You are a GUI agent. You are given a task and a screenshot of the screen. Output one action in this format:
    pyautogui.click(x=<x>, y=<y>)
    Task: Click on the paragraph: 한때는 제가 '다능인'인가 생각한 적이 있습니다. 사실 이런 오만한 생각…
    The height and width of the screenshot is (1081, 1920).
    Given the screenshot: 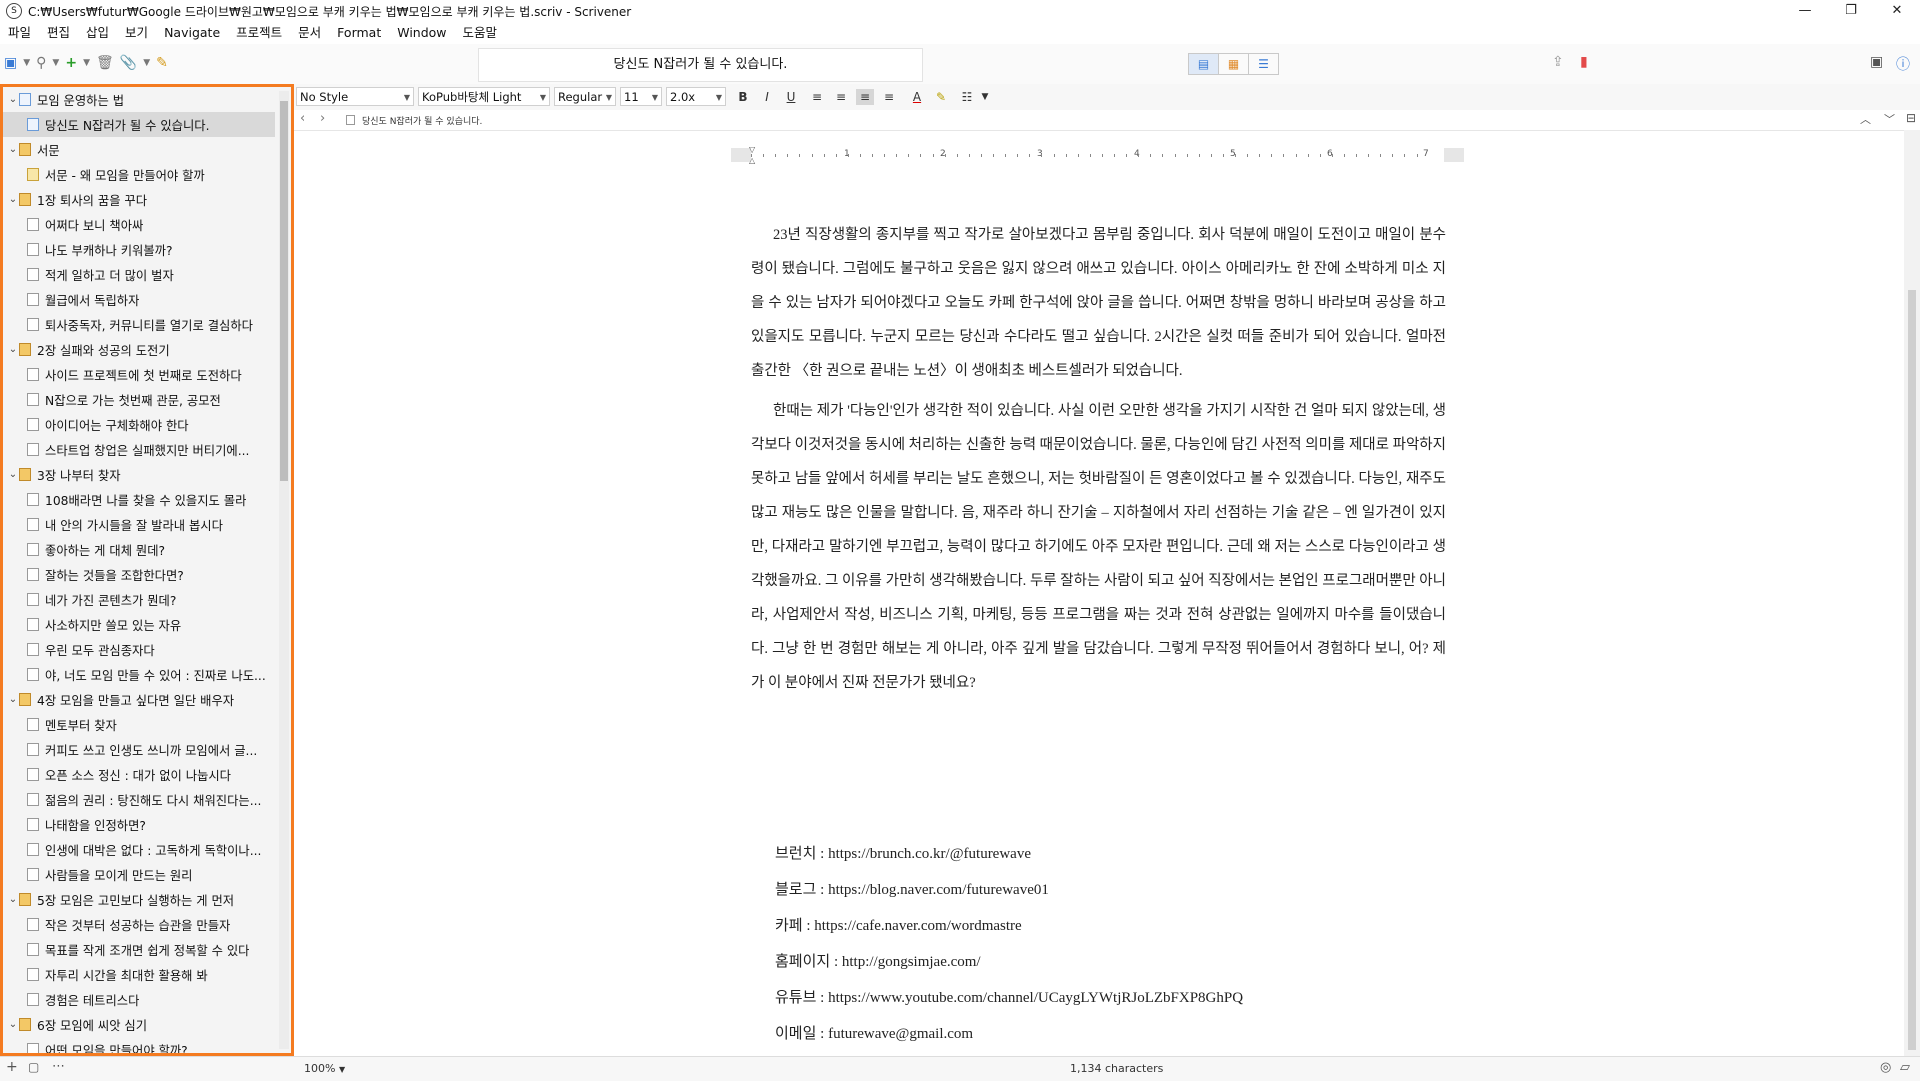 What is the action you would take?
    pyautogui.click(x=1098, y=547)
    